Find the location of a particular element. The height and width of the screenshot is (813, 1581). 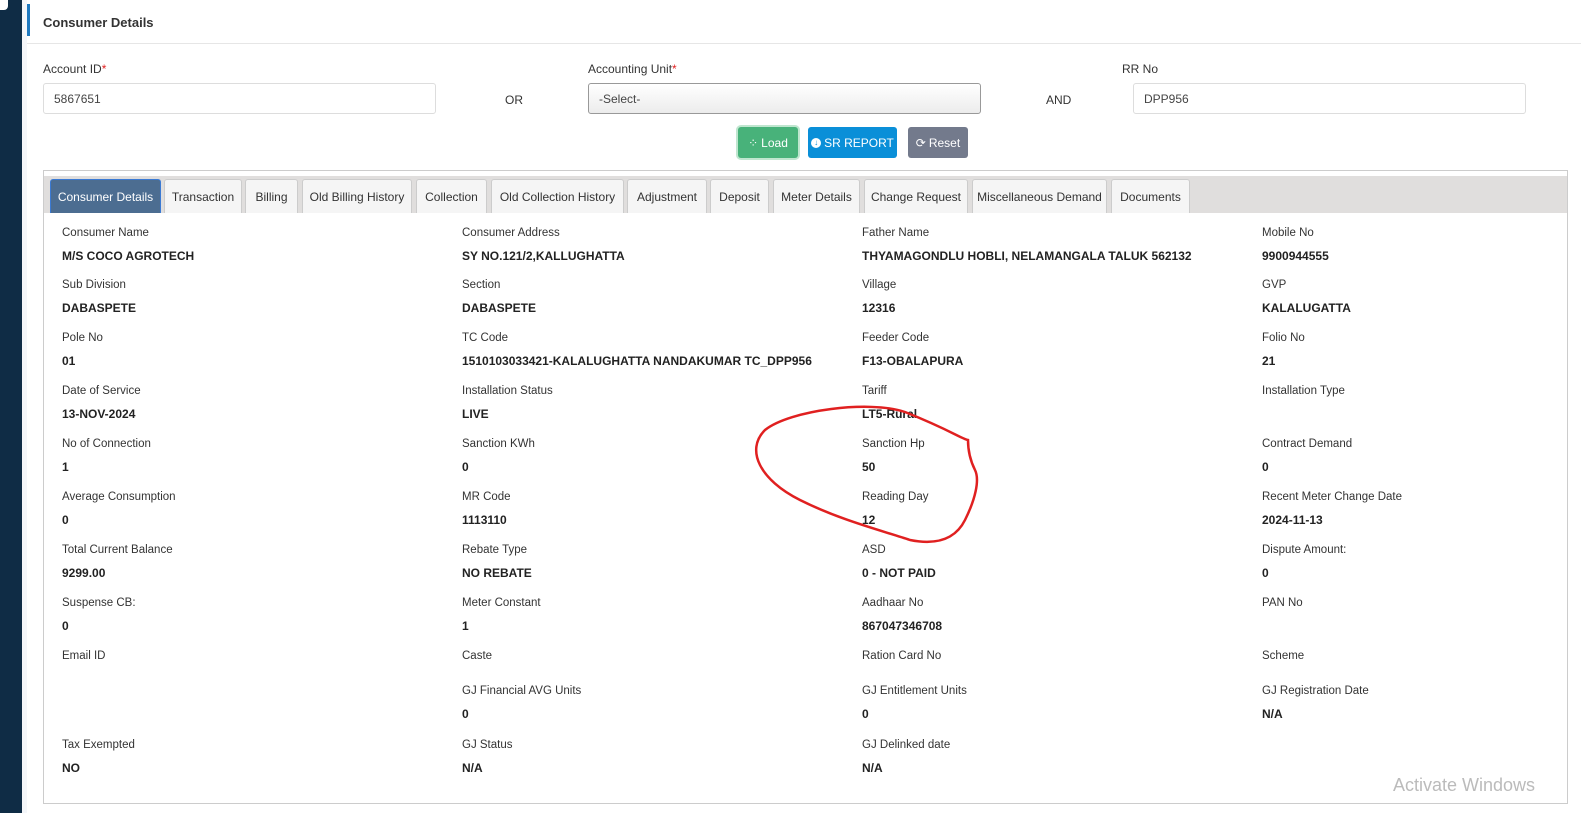

field-label: Tariff is located at coordinates (874, 391).